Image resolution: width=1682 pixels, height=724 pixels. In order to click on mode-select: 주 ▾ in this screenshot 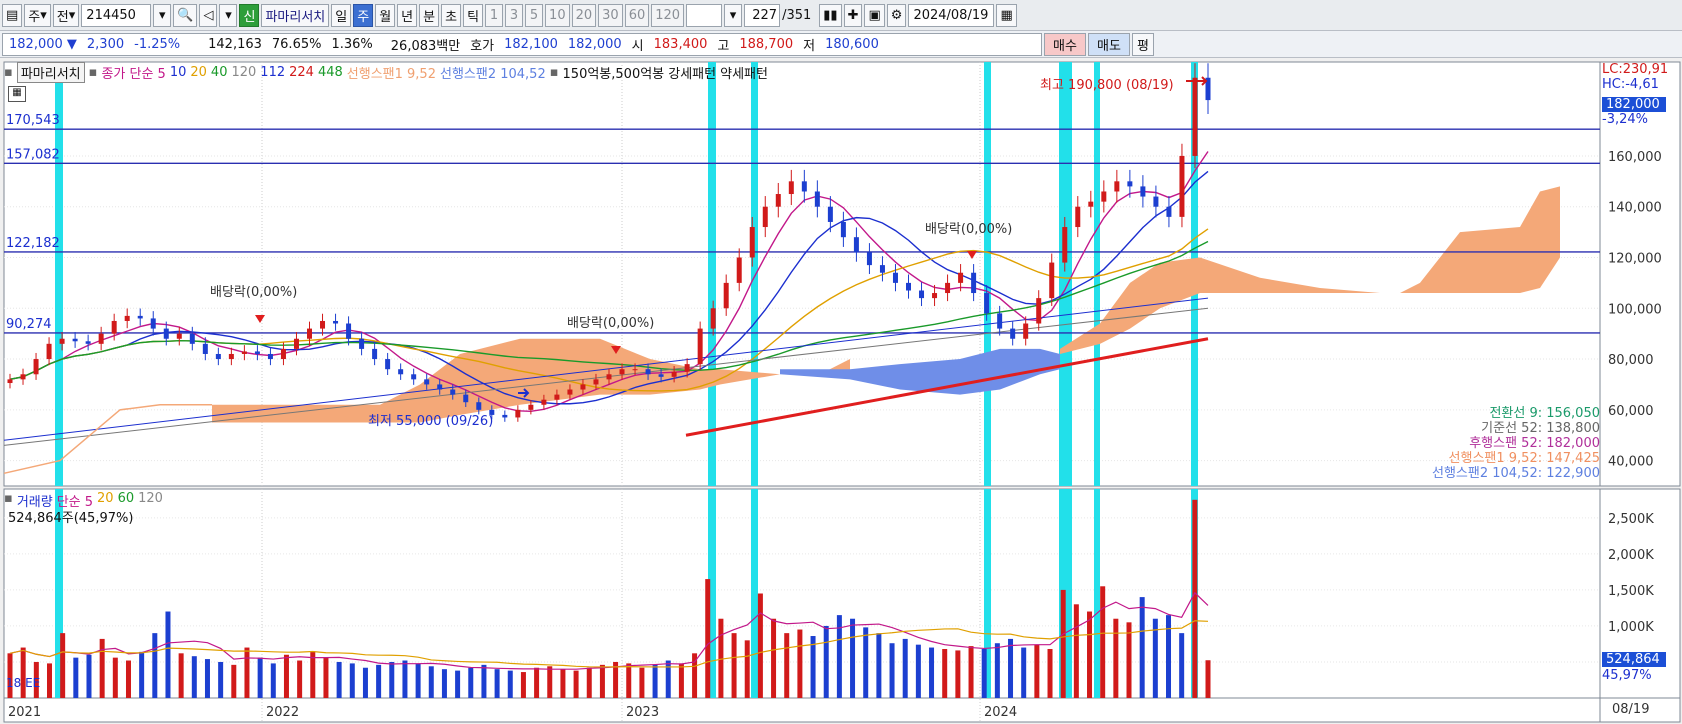, I will do `click(37, 15)`.